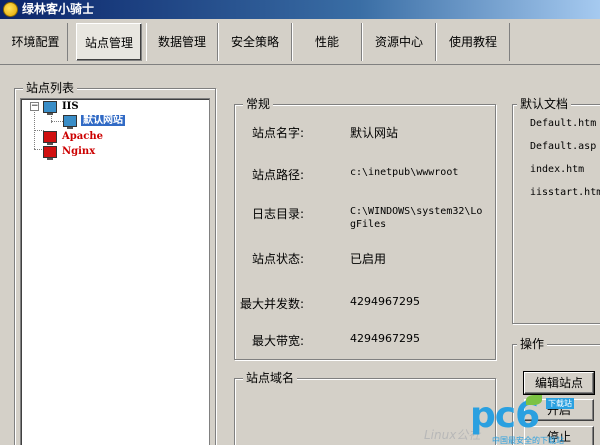 This screenshot has width=600, height=445. Describe the element at coordinates (255, 42) in the screenshot. I see `tab-security-policy: 安全策略` at that location.